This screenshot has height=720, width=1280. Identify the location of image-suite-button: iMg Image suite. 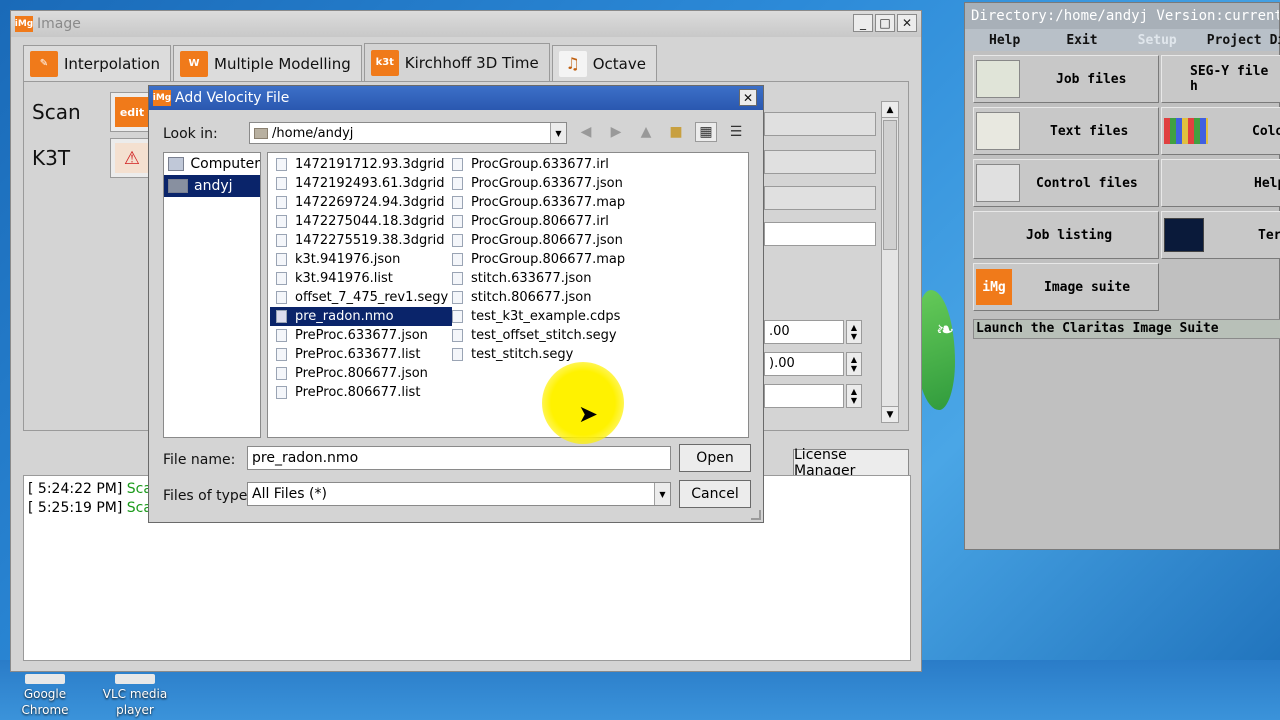
(1066, 287).